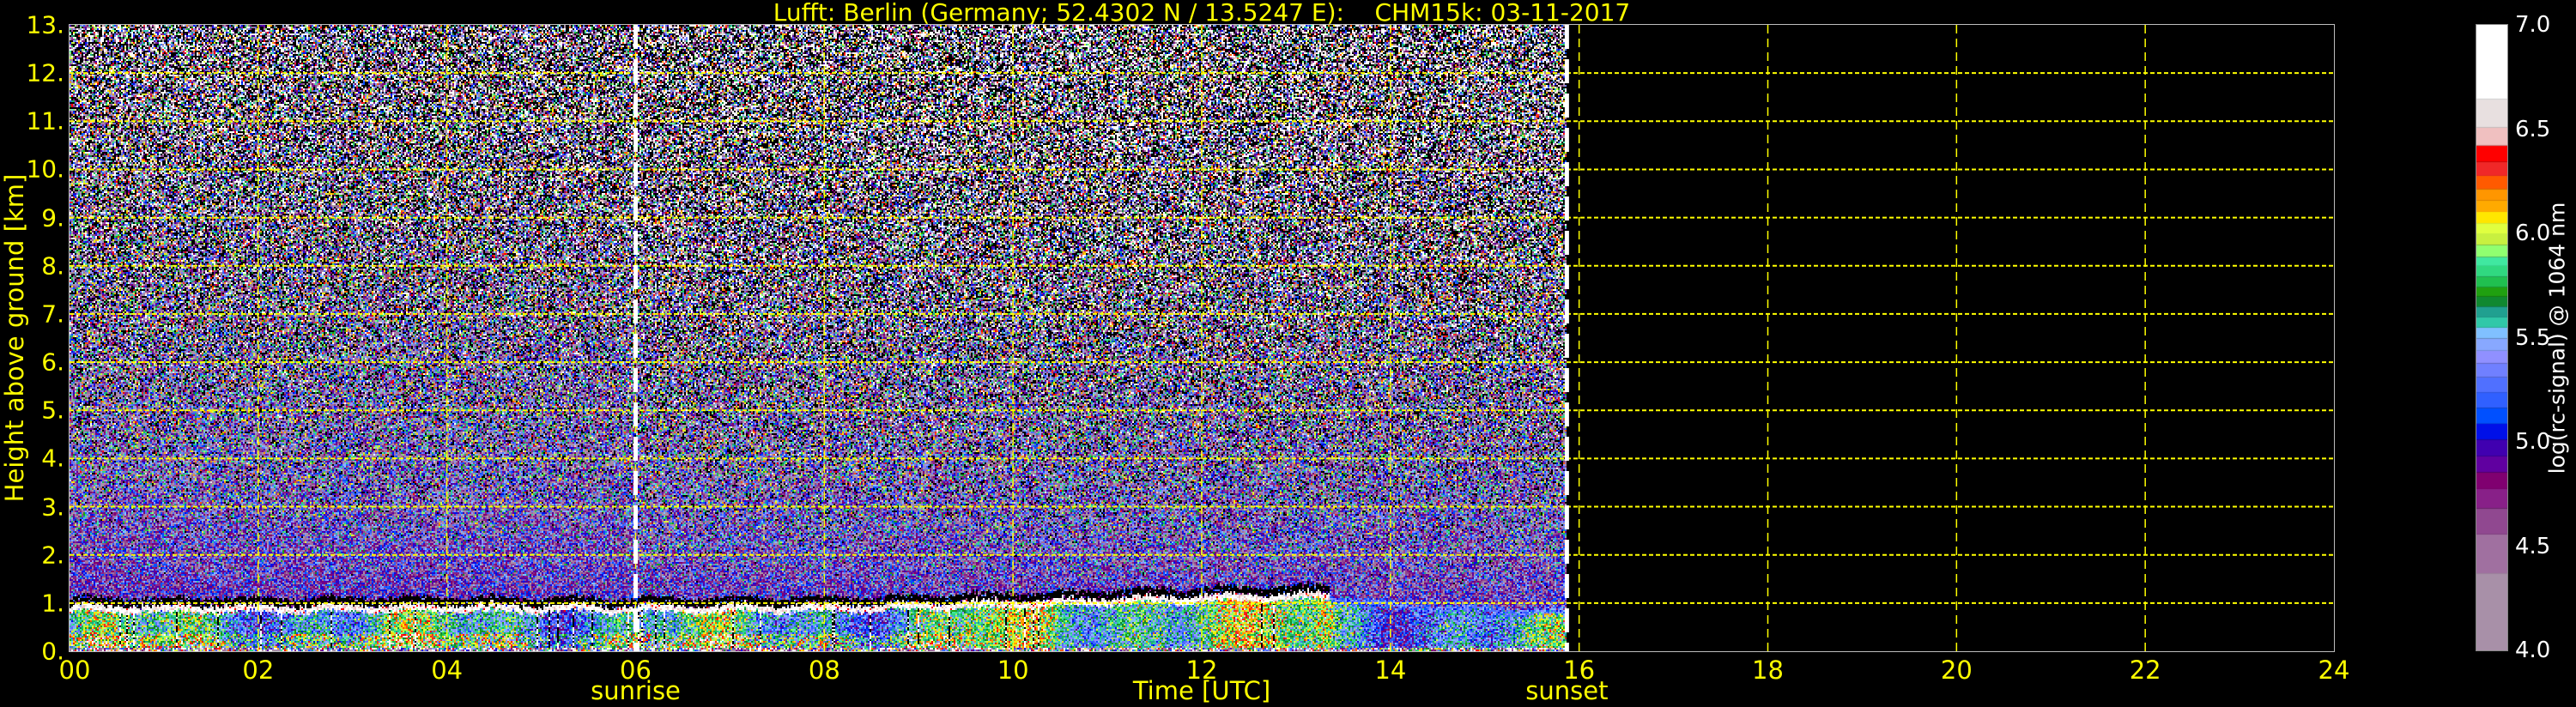 The image size is (2576, 707). Describe the element at coordinates (52, 266) in the screenshot. I see `y-tick-label: 8.` at that location.